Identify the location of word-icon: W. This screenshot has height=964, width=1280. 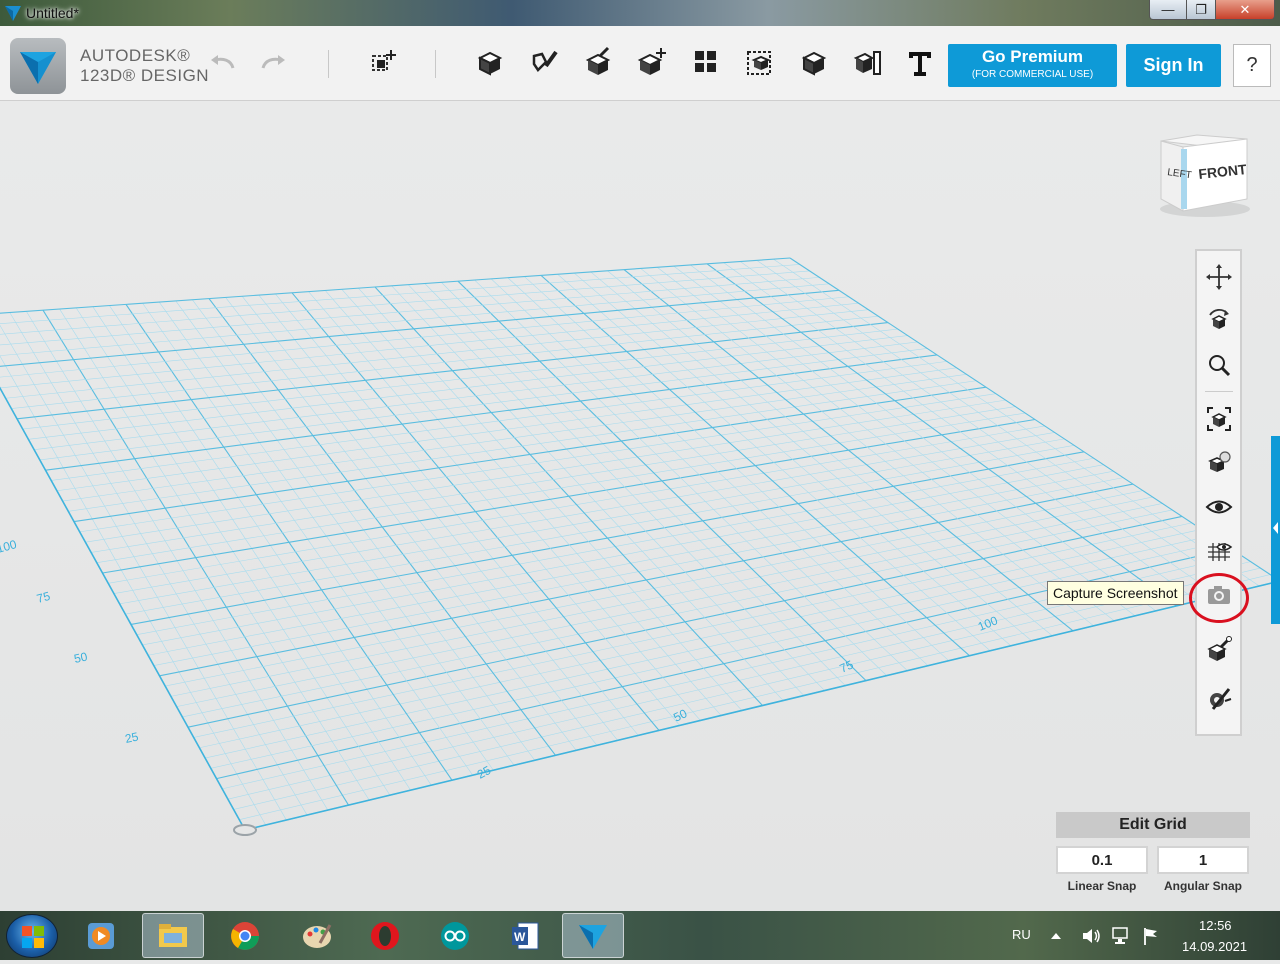
(525, 935).